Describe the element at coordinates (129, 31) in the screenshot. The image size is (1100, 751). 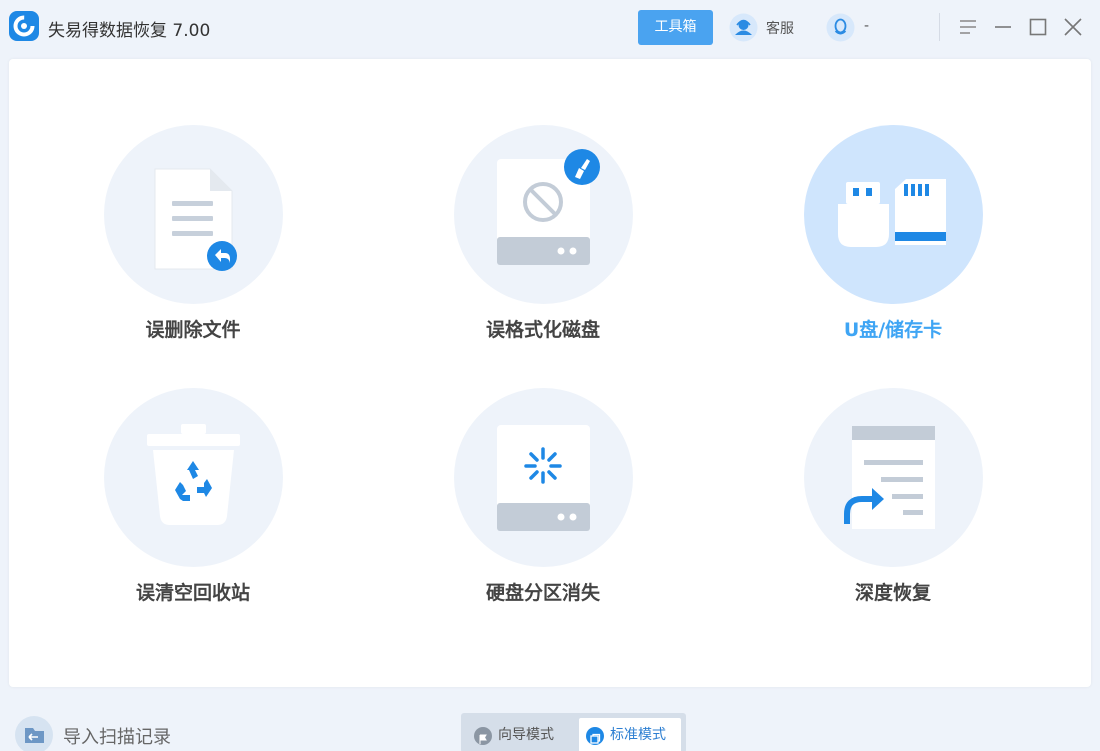
I see `app-title: 失易得数据恢复 7.00` at that location.